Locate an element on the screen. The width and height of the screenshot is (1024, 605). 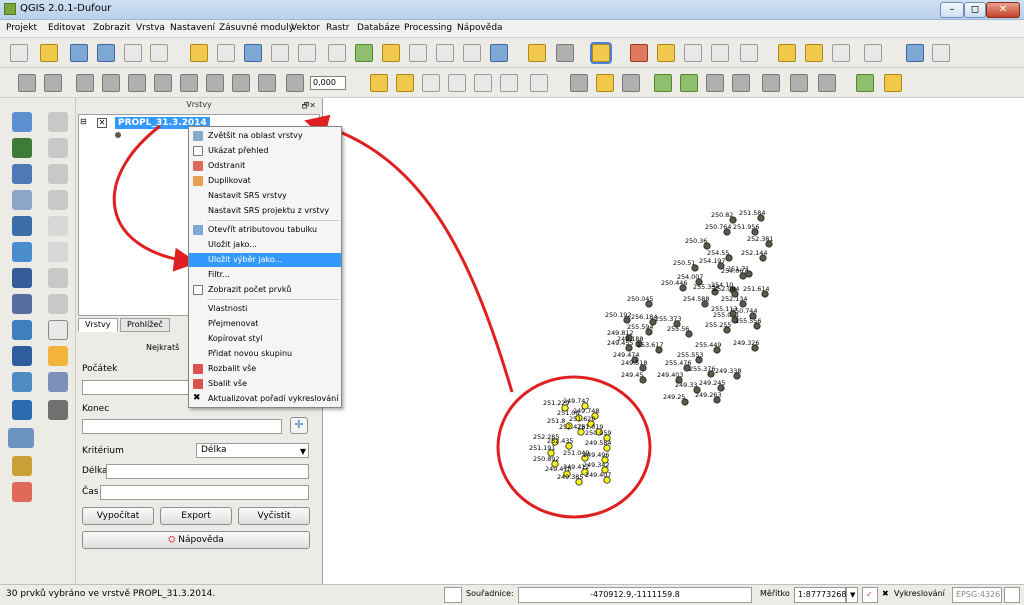
layer-tool-8-icon is located at coordinates (58, 278).